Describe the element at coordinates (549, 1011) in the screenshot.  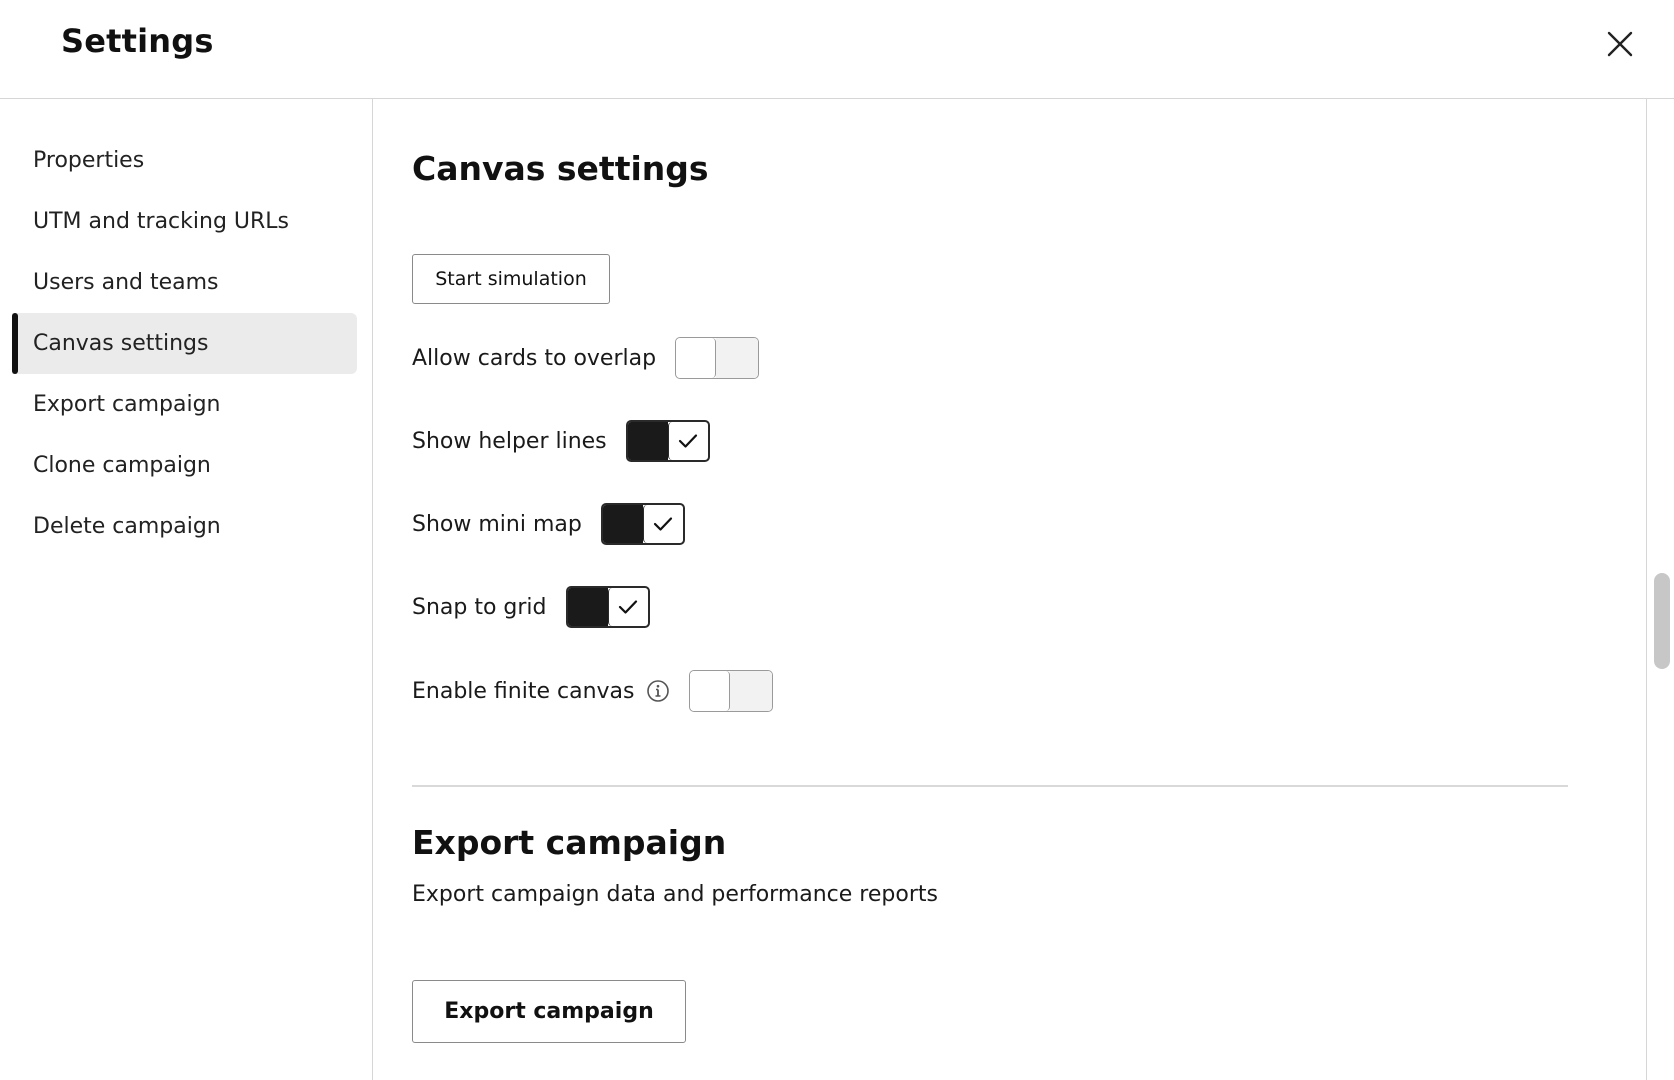
I see `export-campaign-button: Export campaign` at that location.